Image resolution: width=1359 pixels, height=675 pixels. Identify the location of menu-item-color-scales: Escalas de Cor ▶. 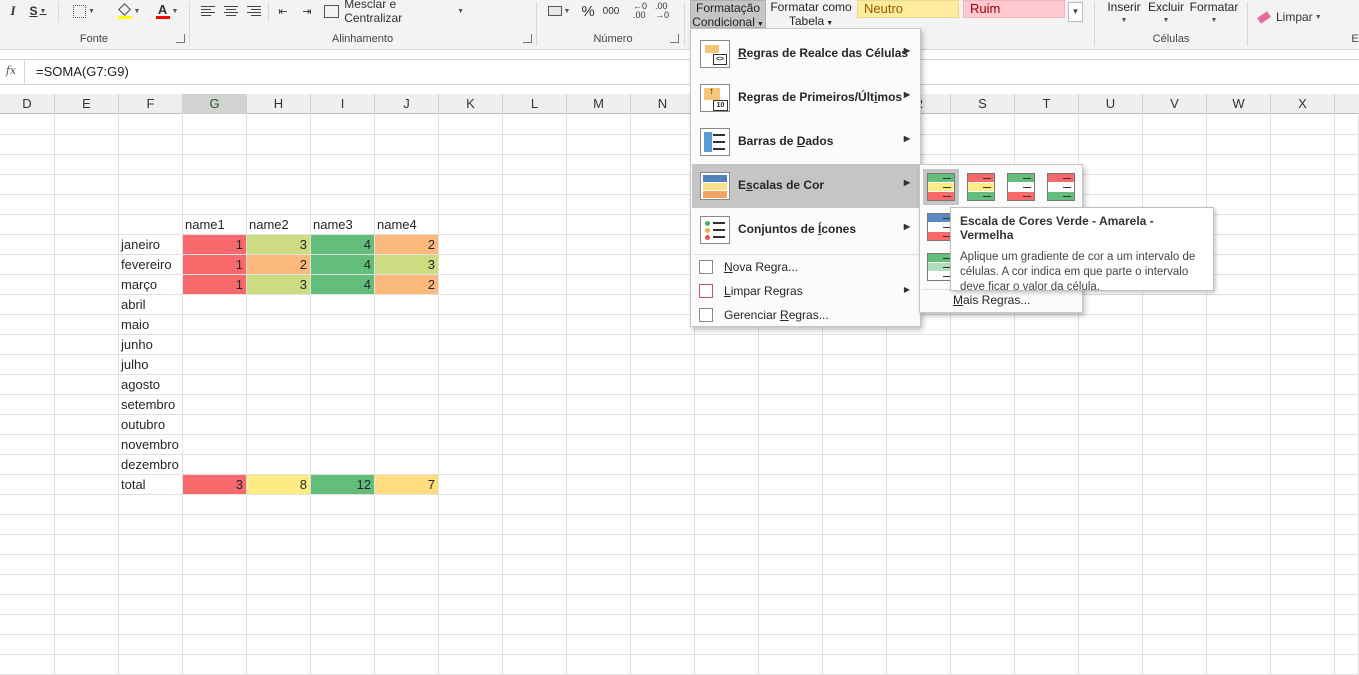
(806, 186).